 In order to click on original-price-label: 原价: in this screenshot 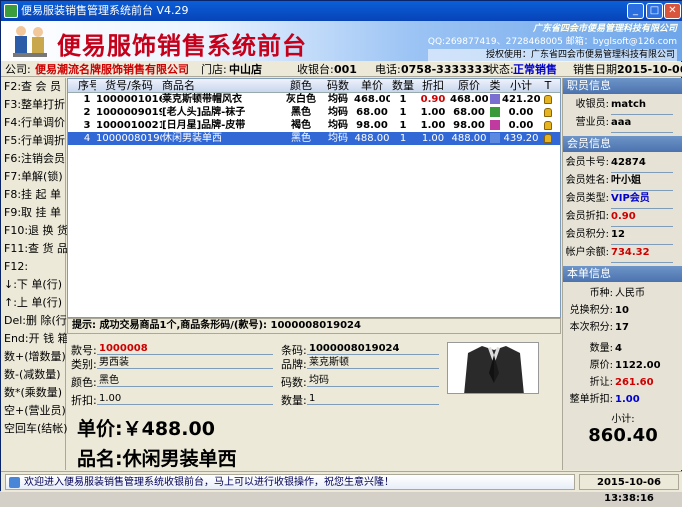, I will do `click(601, 365)`.